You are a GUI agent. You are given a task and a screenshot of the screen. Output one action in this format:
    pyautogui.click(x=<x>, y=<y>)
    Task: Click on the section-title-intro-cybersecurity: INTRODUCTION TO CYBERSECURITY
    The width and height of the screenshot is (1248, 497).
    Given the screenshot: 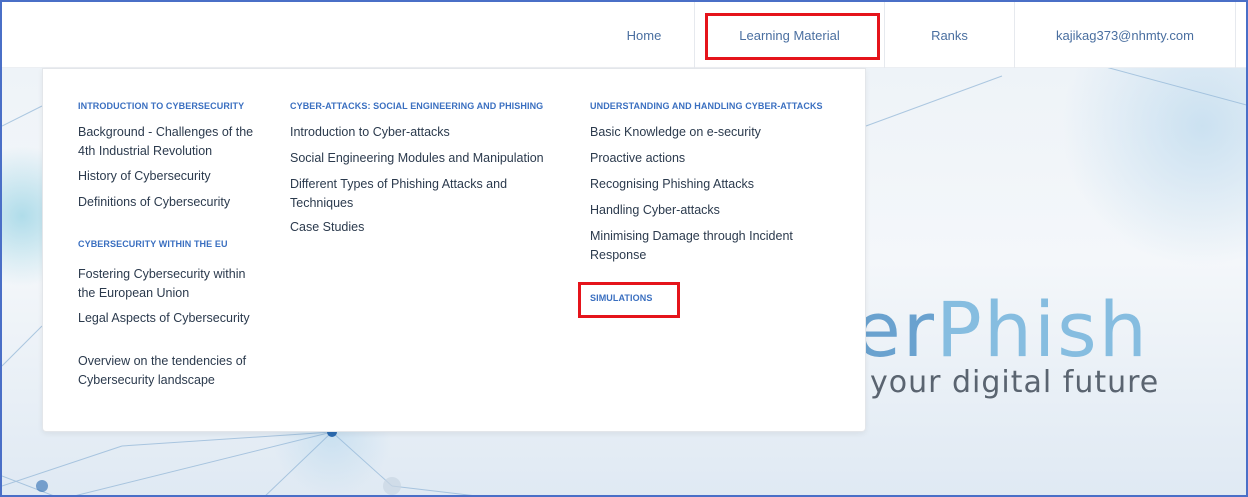 What is the action you would take?
    pyautogui.click(x=161, y=106)
    